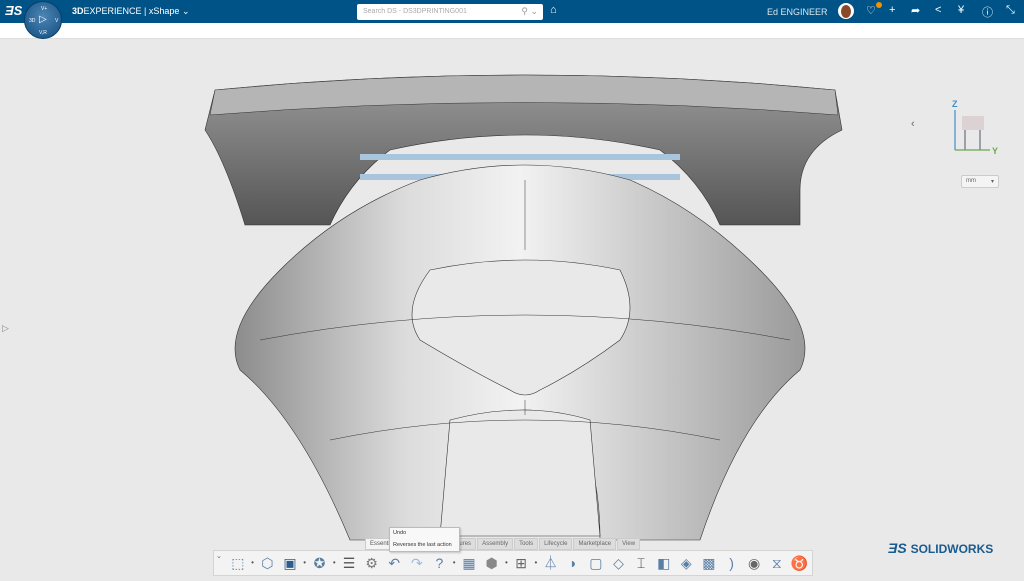 This screenshot has width=1024, height=581. What do you see at coordinates (573, 563) in the screenshot?
I see `face-icon: ◗` at bounding box center [573, 563].